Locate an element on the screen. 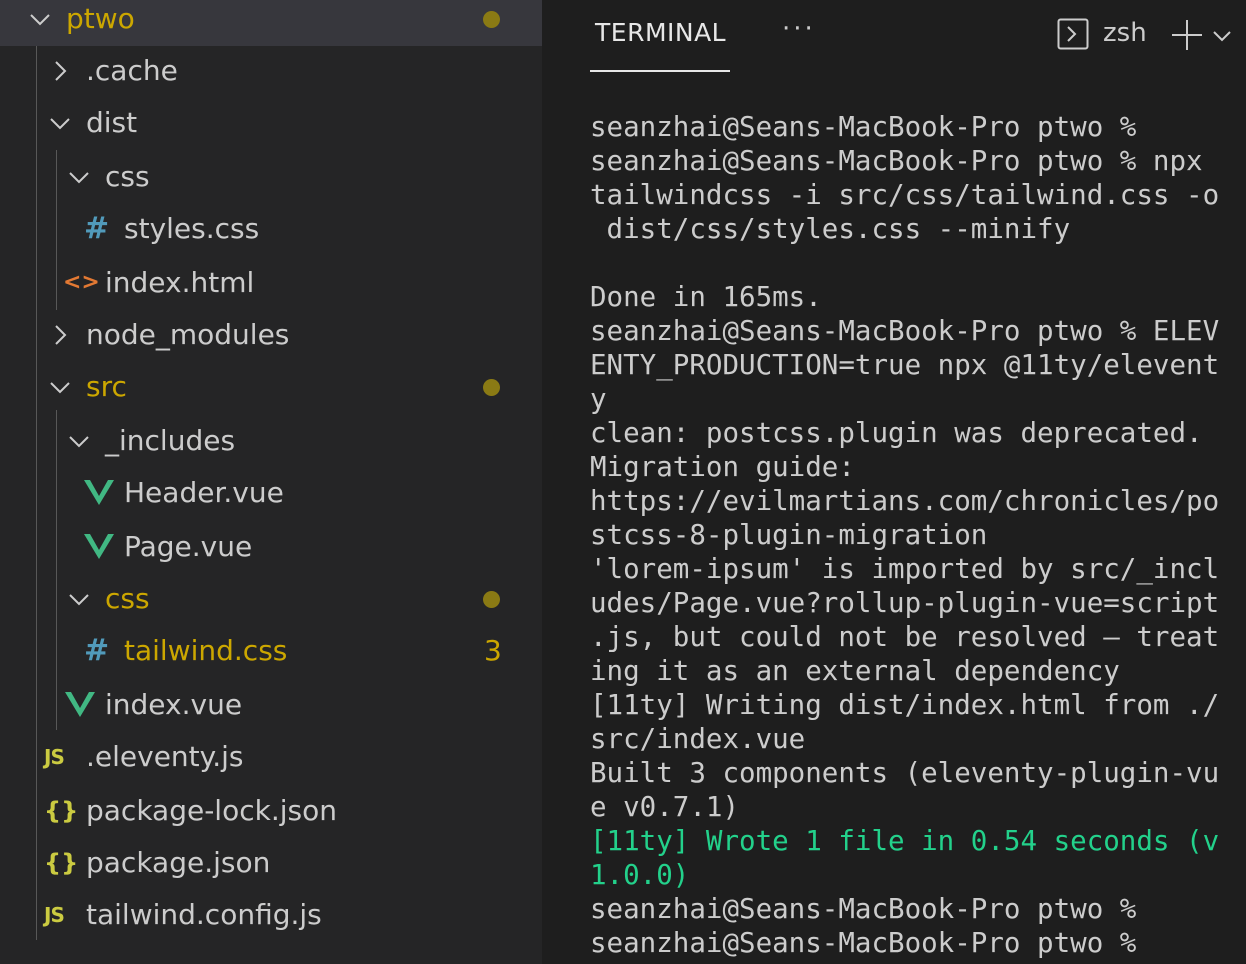 This screenshot has height=964, width=1246. terminal-line: e v0.7.1) is located at coordinates (665, 807).